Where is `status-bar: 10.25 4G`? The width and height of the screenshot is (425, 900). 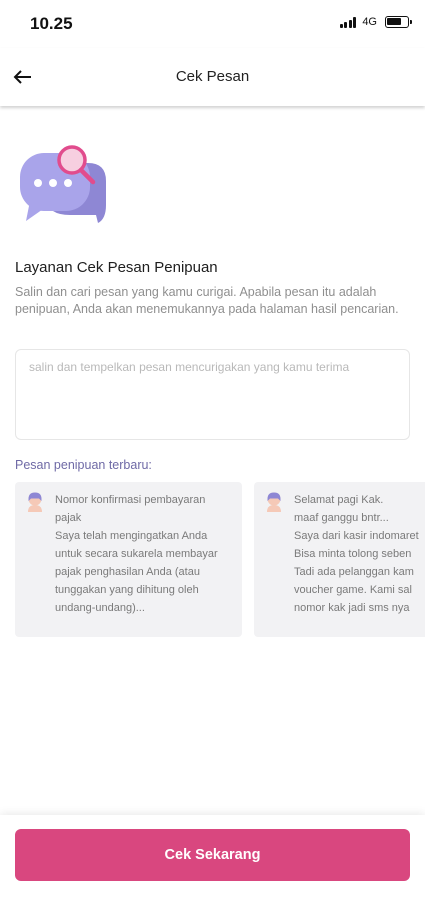 status-bar: 10.25 4G is located at coordinates (212, 24).